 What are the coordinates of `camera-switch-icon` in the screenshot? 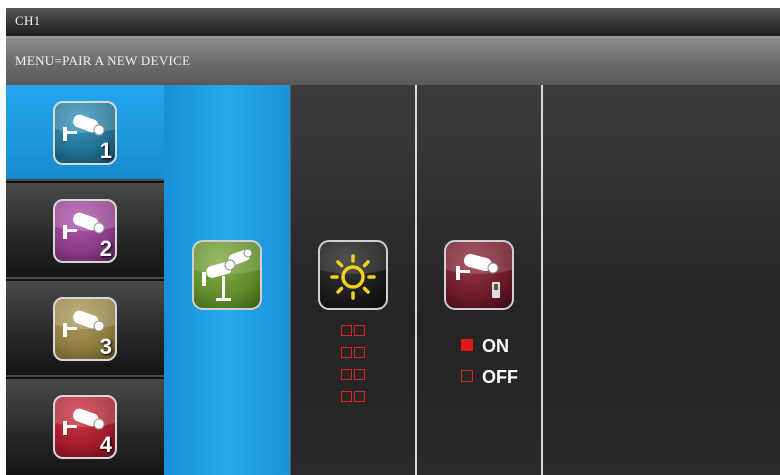 It's located at (479, 270).